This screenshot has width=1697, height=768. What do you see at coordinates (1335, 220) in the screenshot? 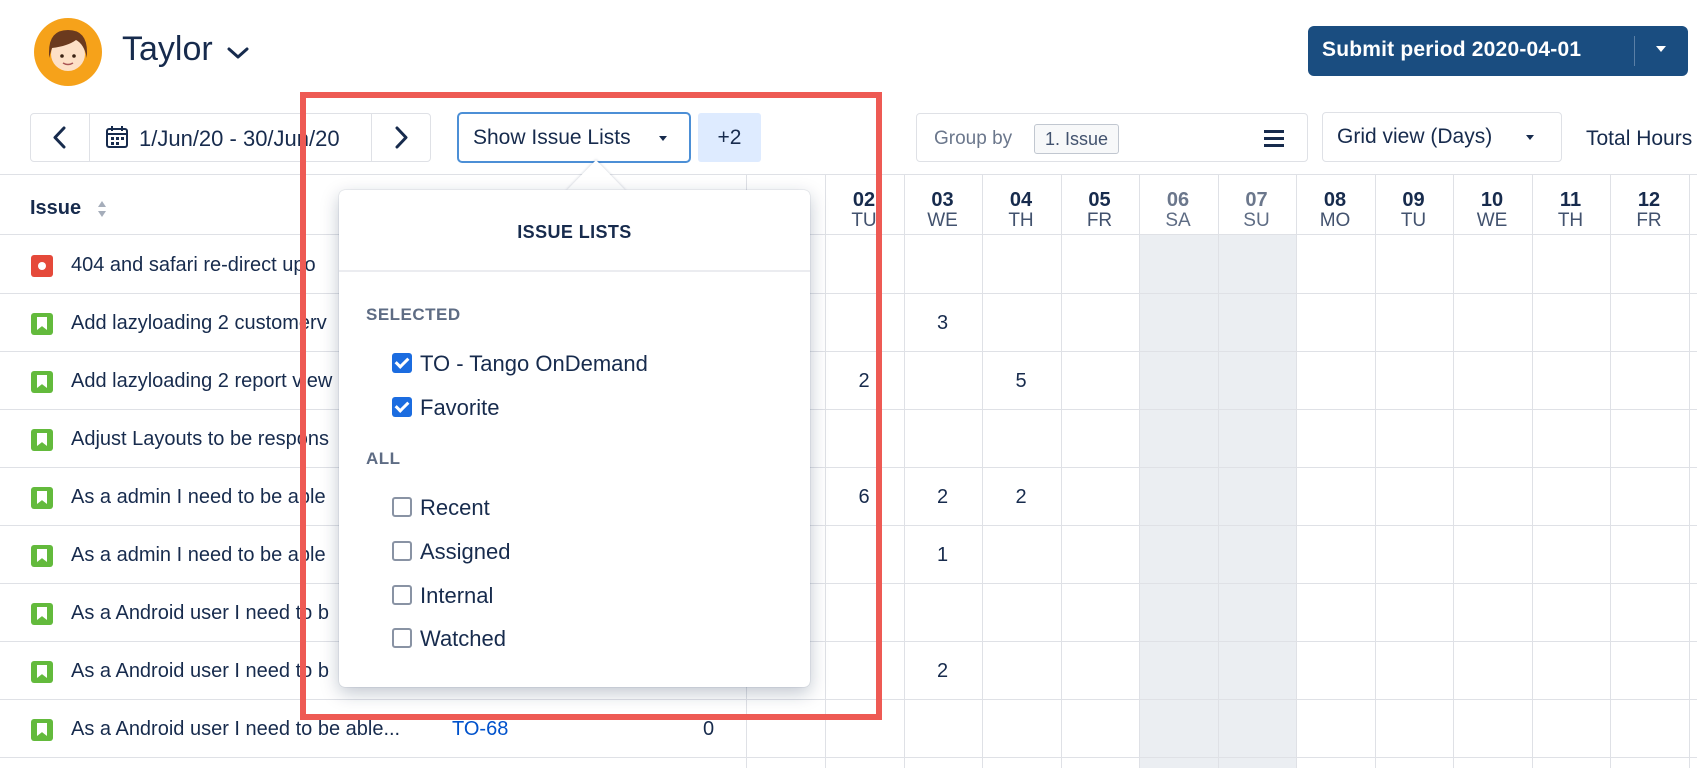
I see `day-weekday: MO` at bounding box center [1335, 220].